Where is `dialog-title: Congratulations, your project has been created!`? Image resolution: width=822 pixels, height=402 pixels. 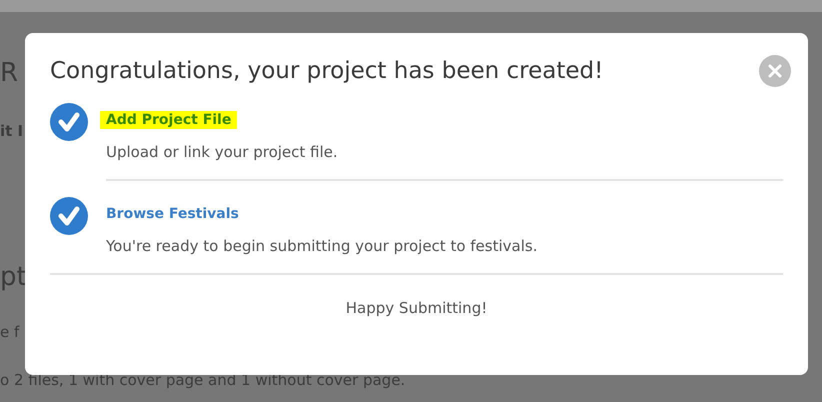
dialog-title: Congratulations, your project has been created! is located at coordinates (327, 71).